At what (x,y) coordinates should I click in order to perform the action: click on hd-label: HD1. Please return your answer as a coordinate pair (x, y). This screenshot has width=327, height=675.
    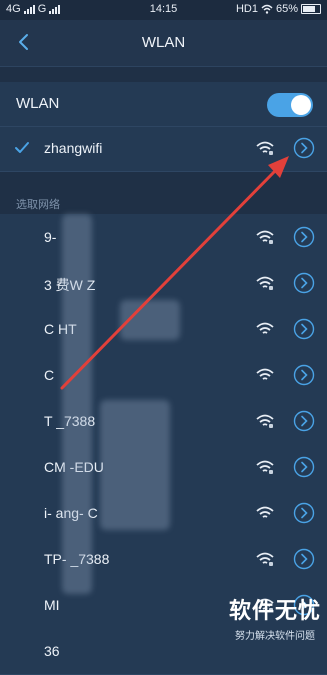
    Looking at the image, I should click on (246, 9).